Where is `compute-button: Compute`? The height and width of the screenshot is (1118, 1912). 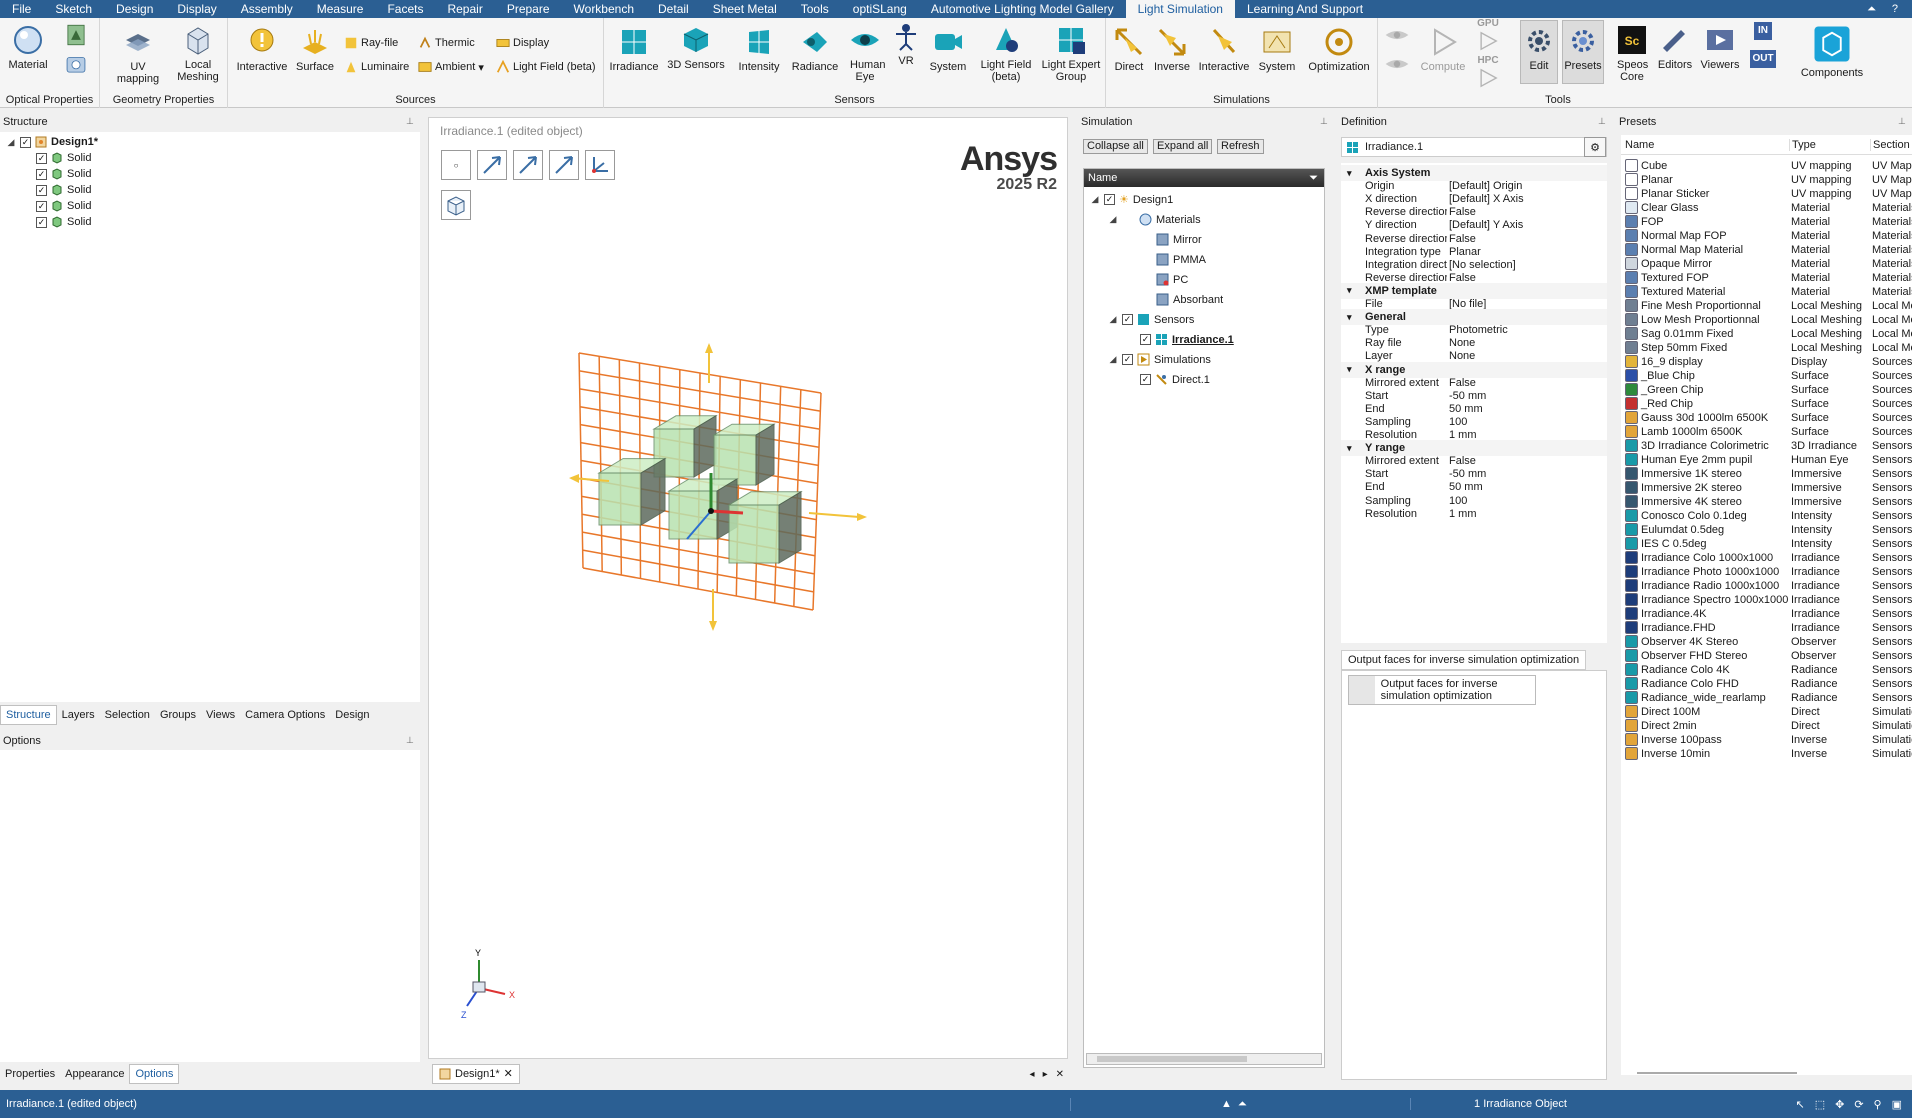
compute-button: Compute is located at coordinates (1443, 49).